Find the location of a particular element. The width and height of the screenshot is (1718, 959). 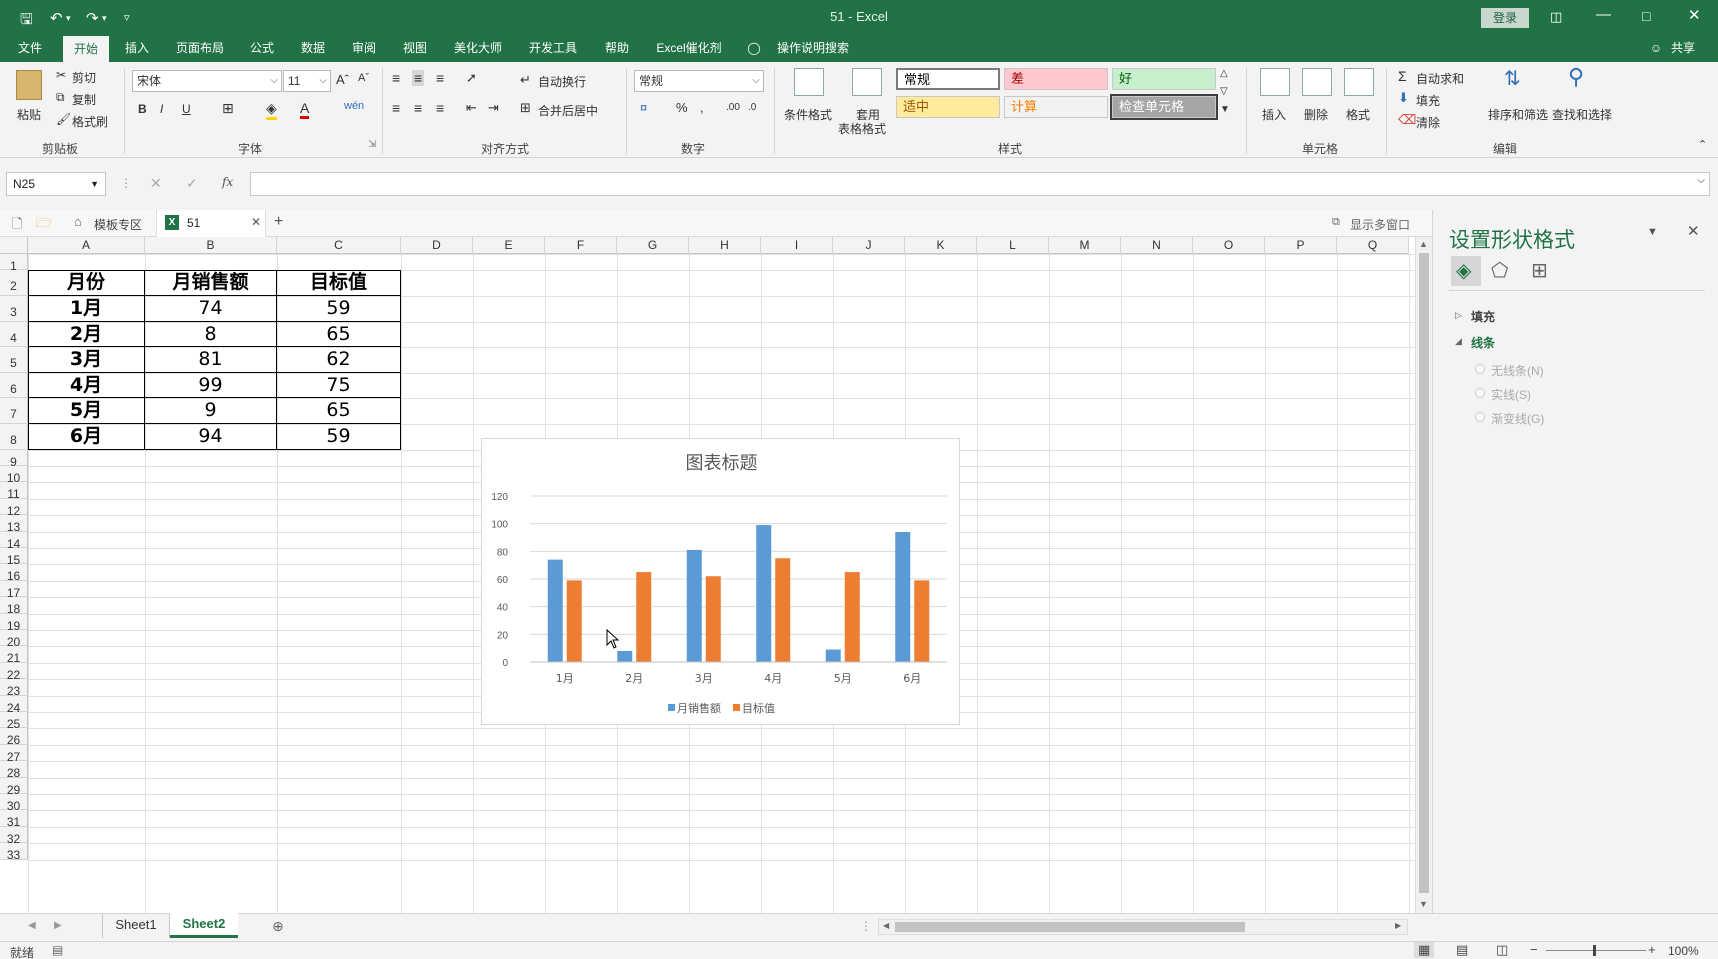

row-header: 15 is located at coordinates (14, 557).